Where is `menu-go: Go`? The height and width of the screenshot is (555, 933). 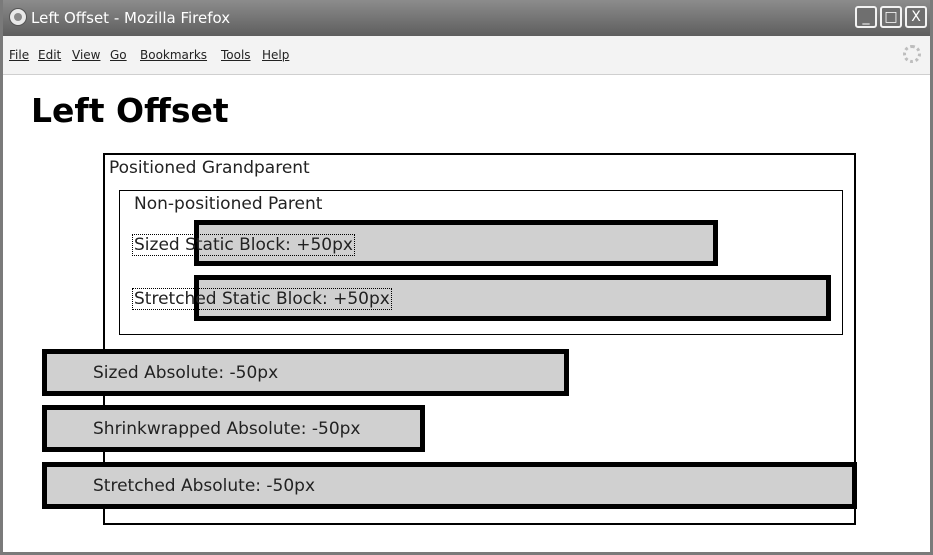
menu-go: Go is located at coordinates (118, 55).